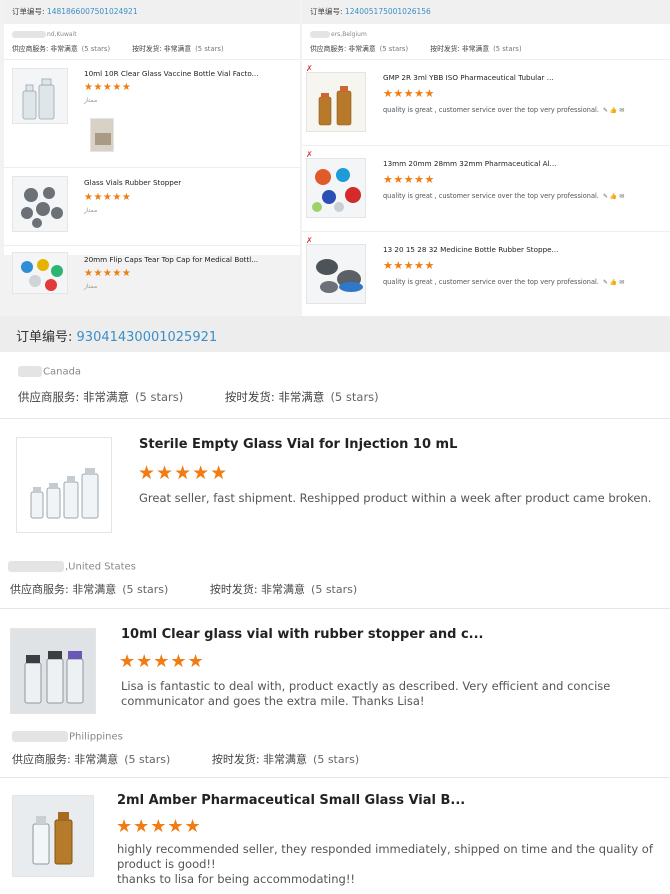 The height and width of the screenshot is (894, 670). Describe the element at coordinates (179, 182) in the screenshot. I see `product-title-link: Glass Vials Rubber Stopper` at that location.